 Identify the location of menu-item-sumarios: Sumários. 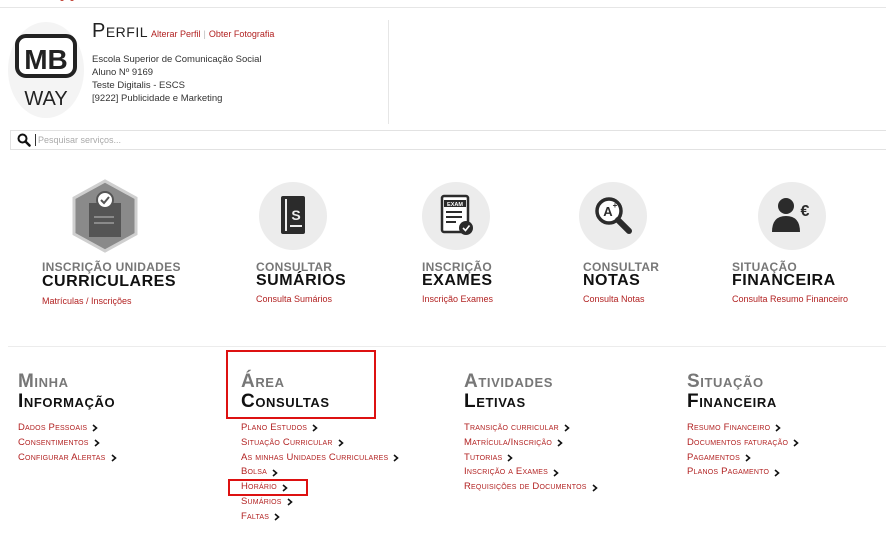
(320, 502).